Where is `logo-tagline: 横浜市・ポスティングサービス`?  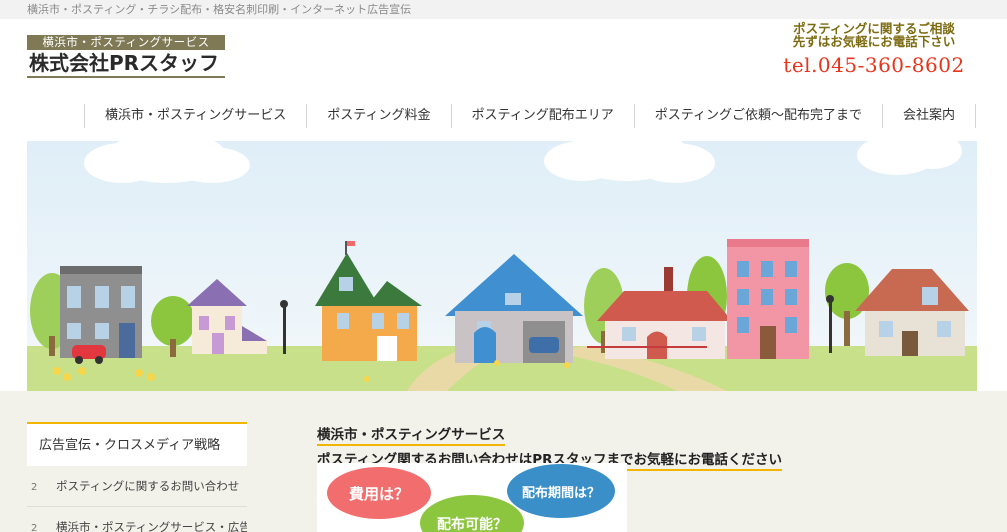
logo-tagline: 横浜市・ポスティングサービス is located at coordinates (126, 42).